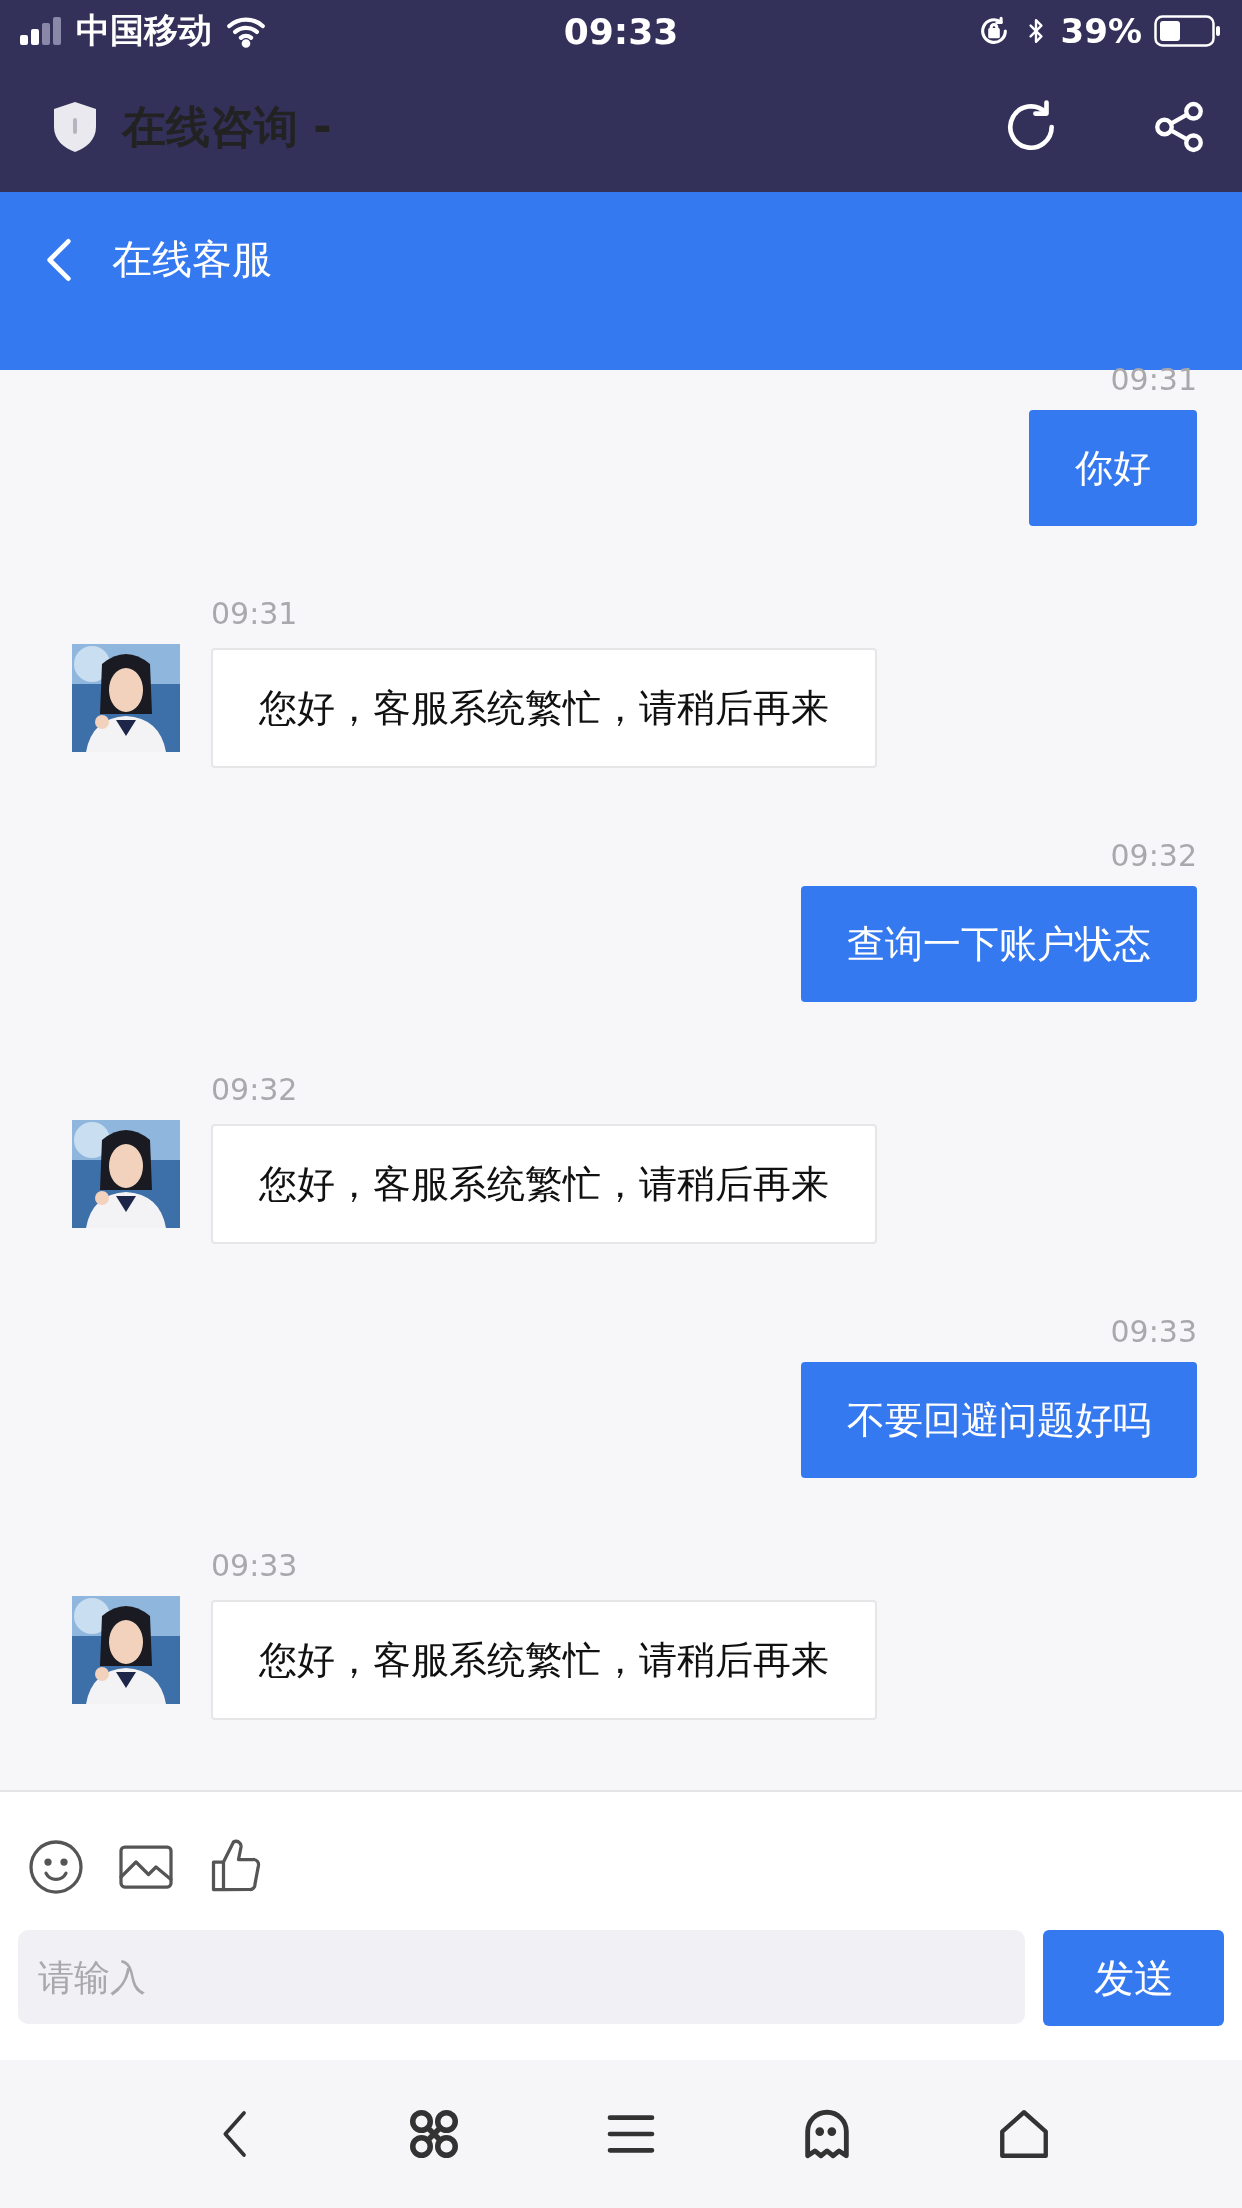 Image resolution: width=1242 pixels, height=2208 pixels. What do you see at coordinates (42, 31) in the screenshot?
I see `signal-icon` at bounding box center [42, 31].